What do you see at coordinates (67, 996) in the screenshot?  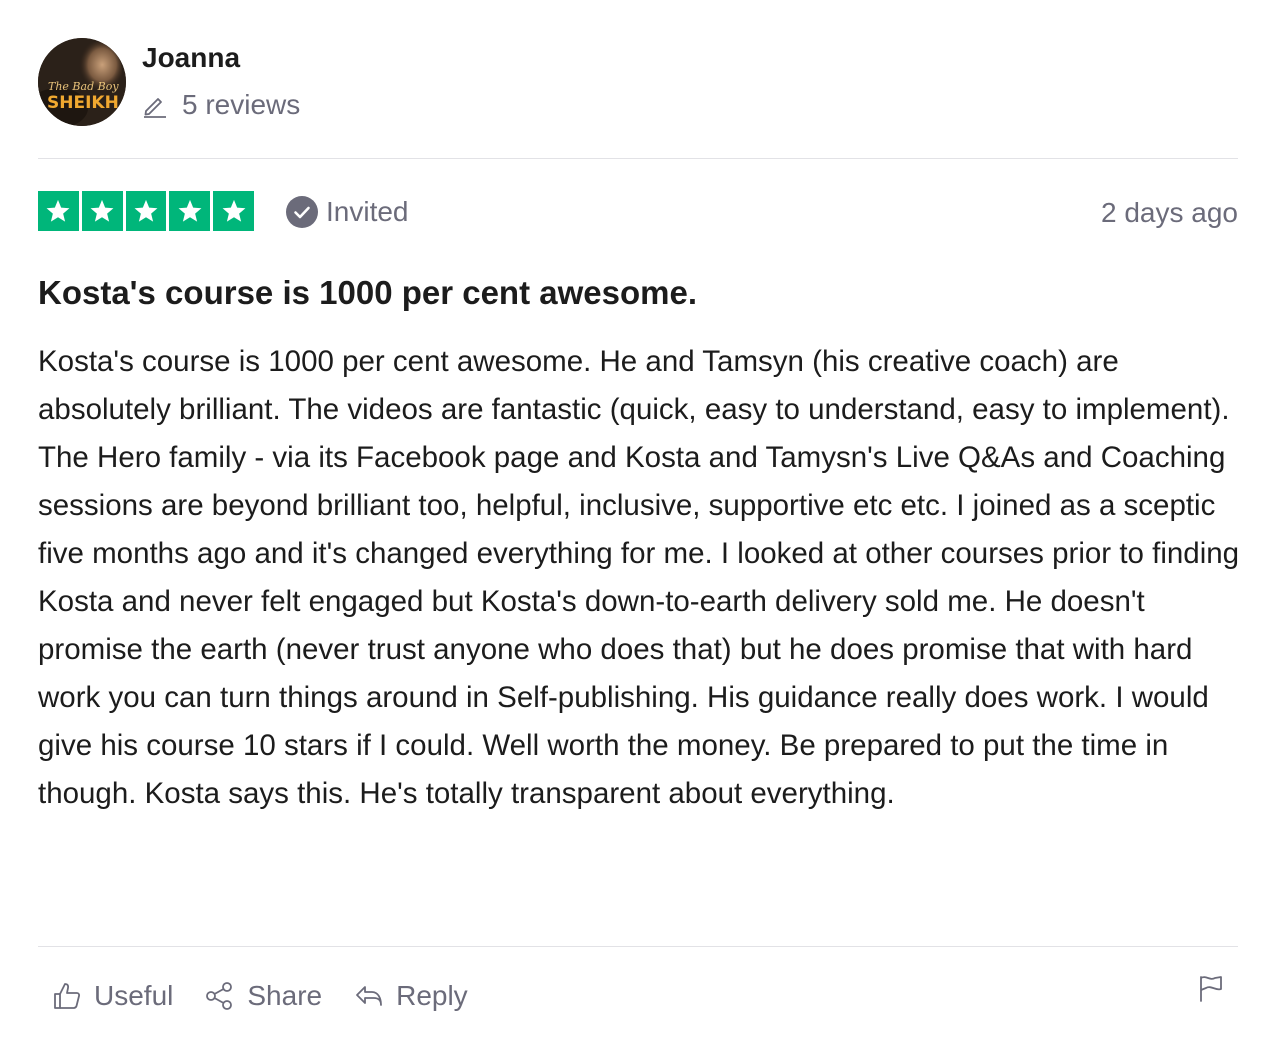 I see `thumbs-up-icon` at bounding box center [67, 996].